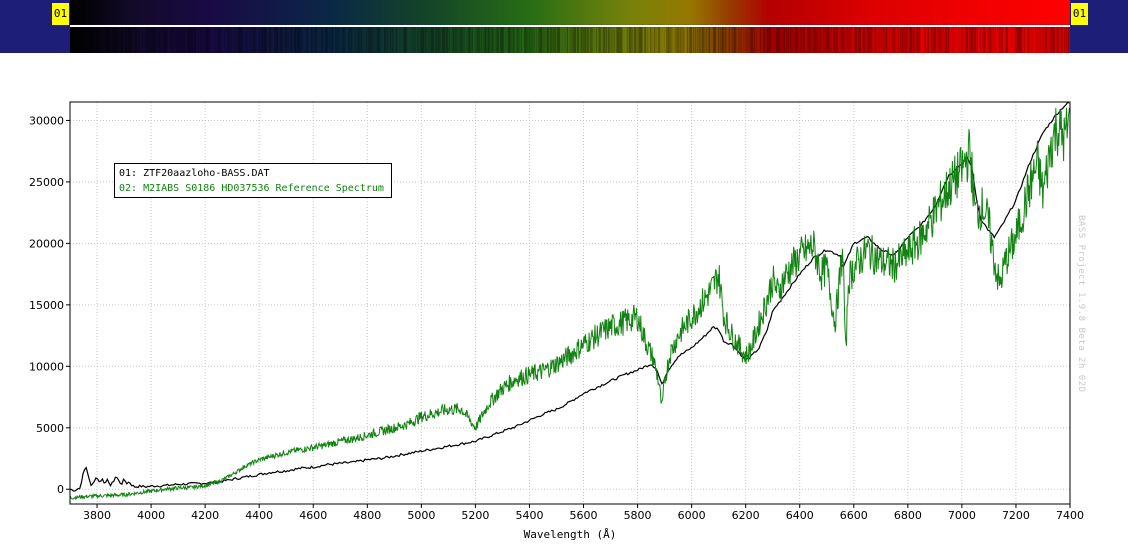 The height and width of the screenshot is (550, 1128). Describe the element at coordinates (46, 305) in the screenshot. I see `y-tick-label: 15000` at that location.